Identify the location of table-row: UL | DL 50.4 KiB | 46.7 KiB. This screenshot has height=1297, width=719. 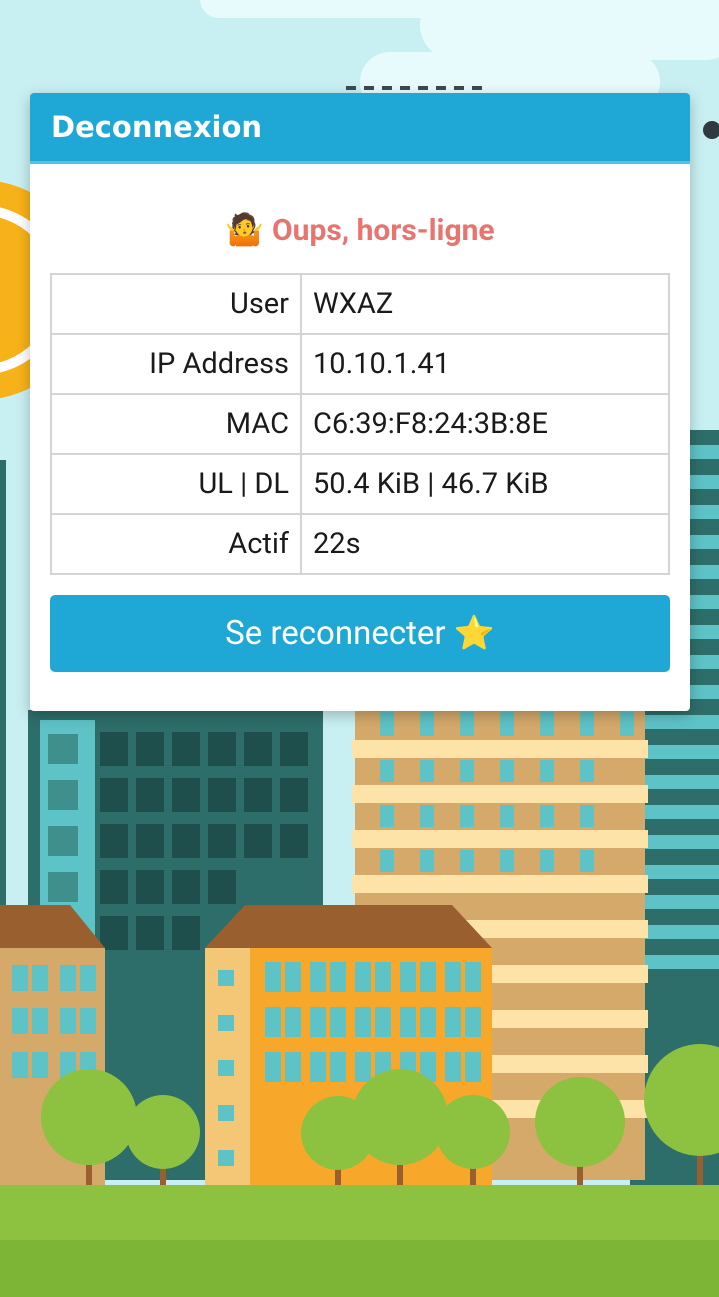
(360, 484).